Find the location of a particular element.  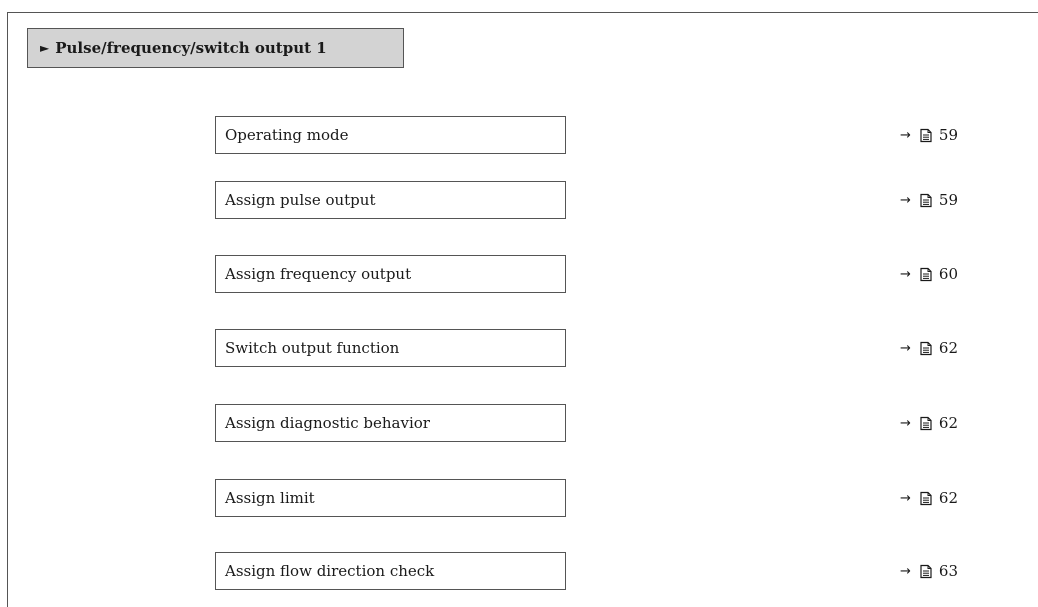

parameter-assign-flow-direction-check: Assign flow direction check is located at coordinates (390, 571).